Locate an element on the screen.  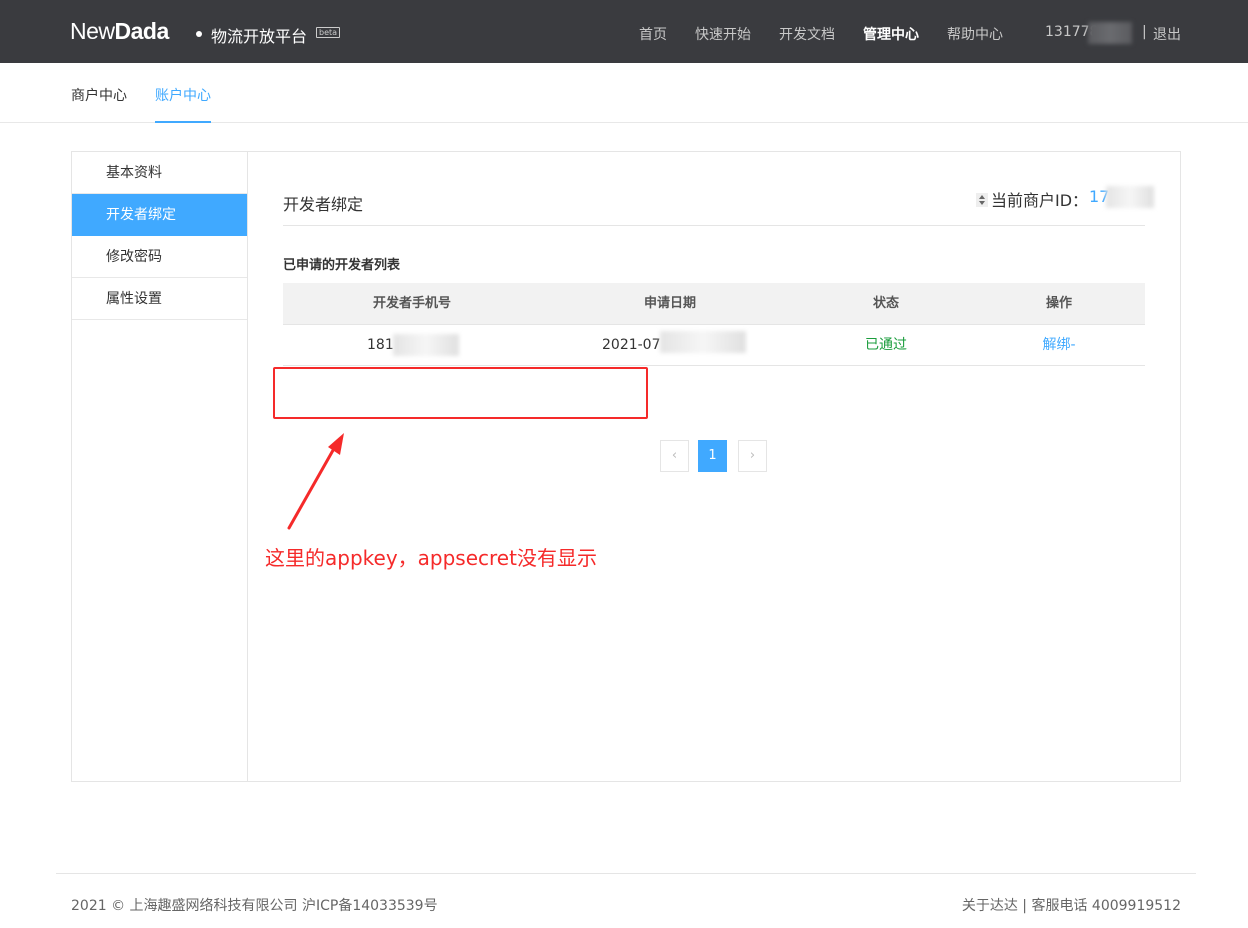
footer-copyright: 2021 © 上海趣盛网络科技有限公司 沪ICP备14033539号 is located at coordinates (254, 906).